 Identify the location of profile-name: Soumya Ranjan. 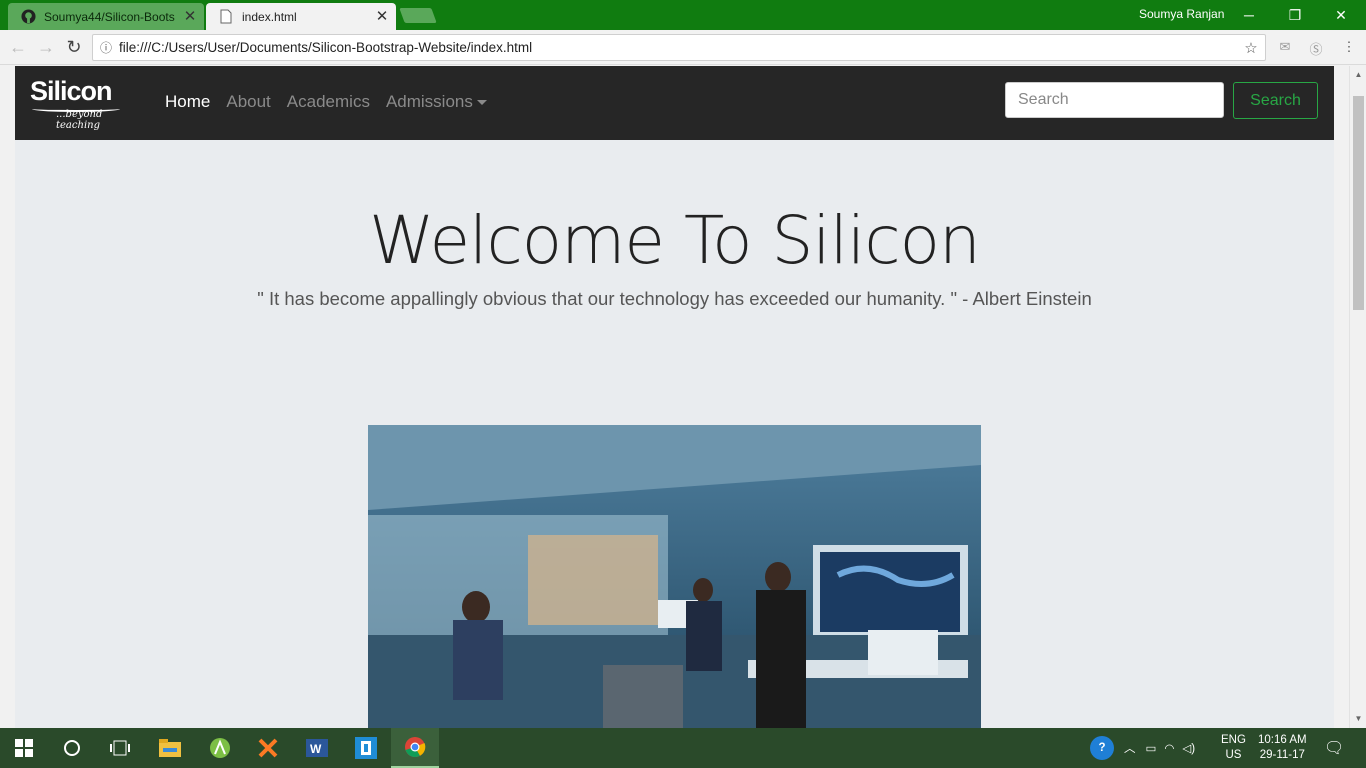
(1181, 14).